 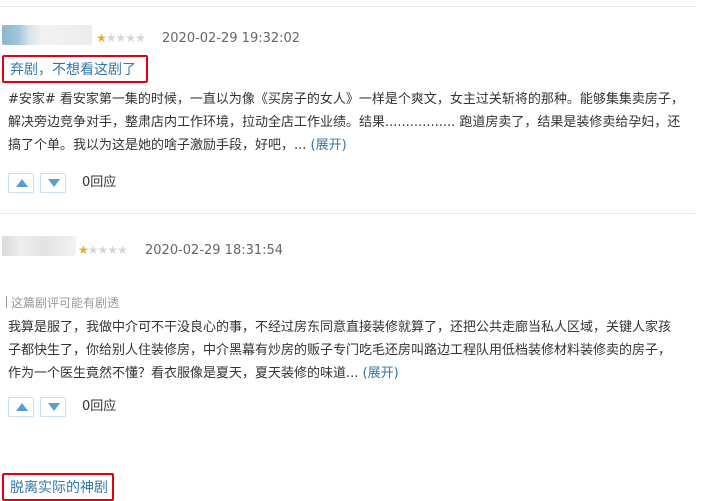 What do you see at coordinates (65, 303) in the screenshot?
I see `spoiler-text: 这篇剧评可能有剧透` at bounding box center [65, 303].